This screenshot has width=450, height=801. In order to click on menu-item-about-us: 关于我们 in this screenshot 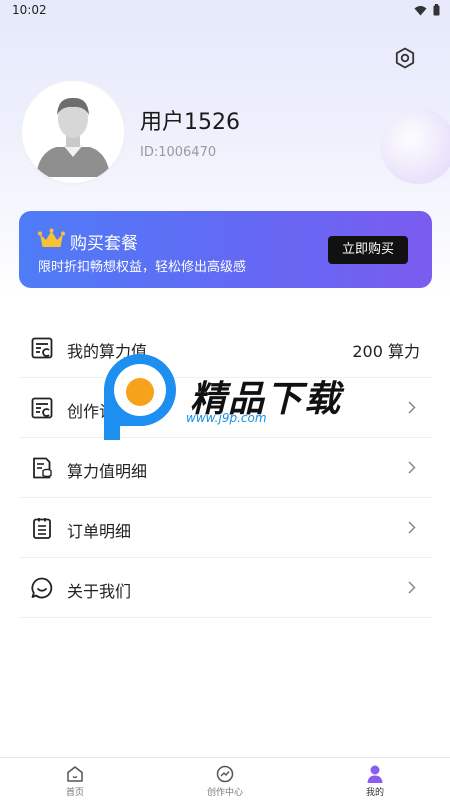, I will do `click(225, 588)`.